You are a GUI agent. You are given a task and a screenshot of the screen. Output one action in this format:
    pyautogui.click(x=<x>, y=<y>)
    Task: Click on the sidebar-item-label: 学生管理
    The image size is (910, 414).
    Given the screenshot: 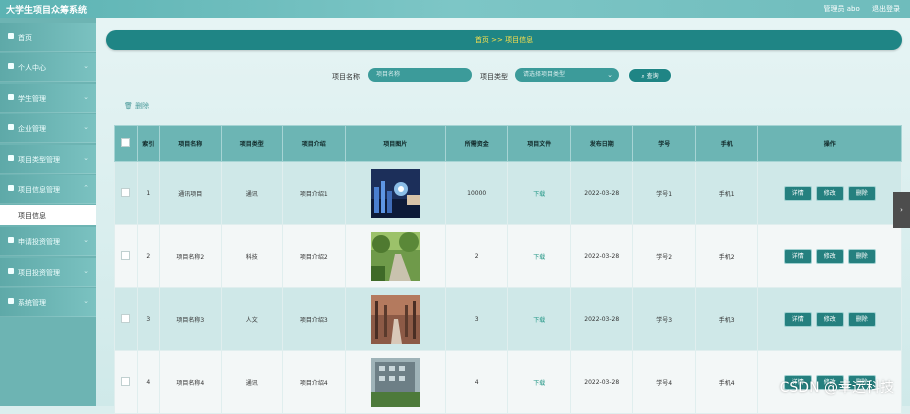 What is the action you would take?
    pyautogui.click(x=32, y=99)
    